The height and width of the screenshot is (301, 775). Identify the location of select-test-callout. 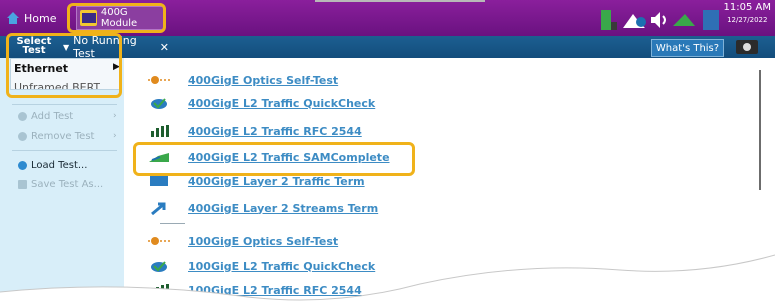
(64, 65).